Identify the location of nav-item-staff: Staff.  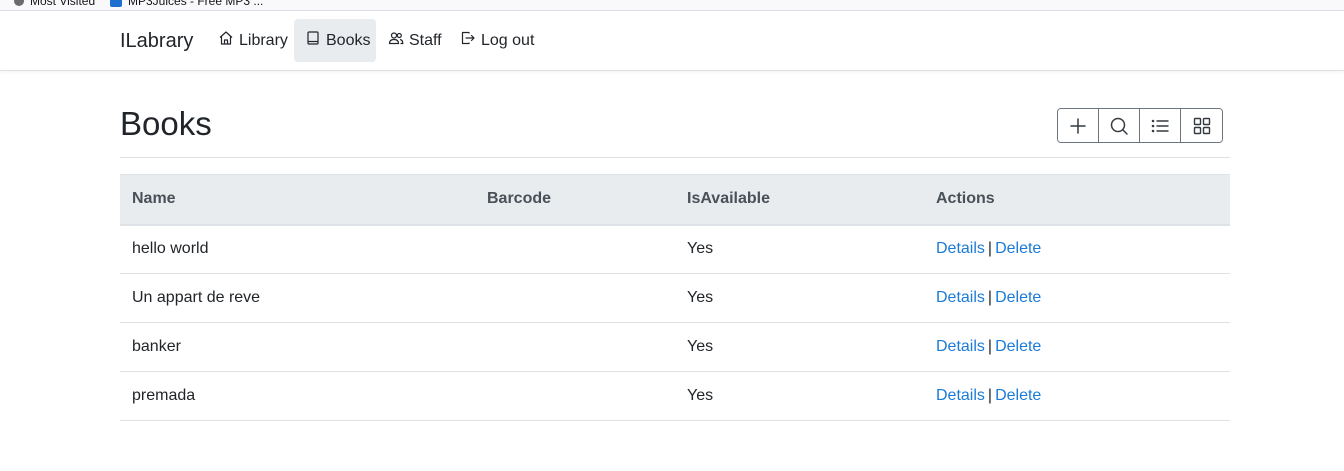
(415, 40).